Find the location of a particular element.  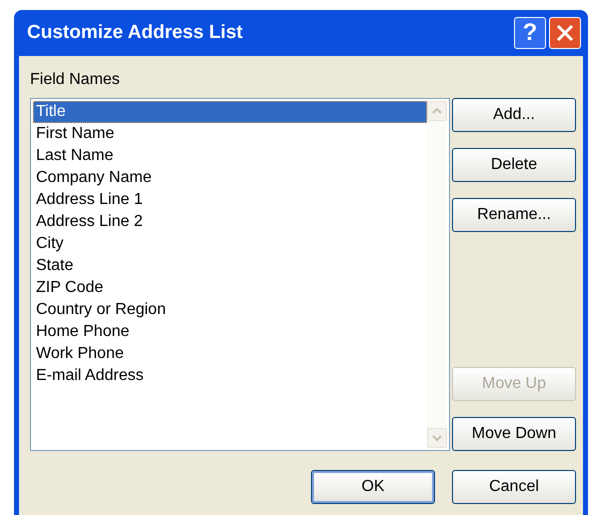

dialog-button: Move Down is located at coordinates (514, 434).